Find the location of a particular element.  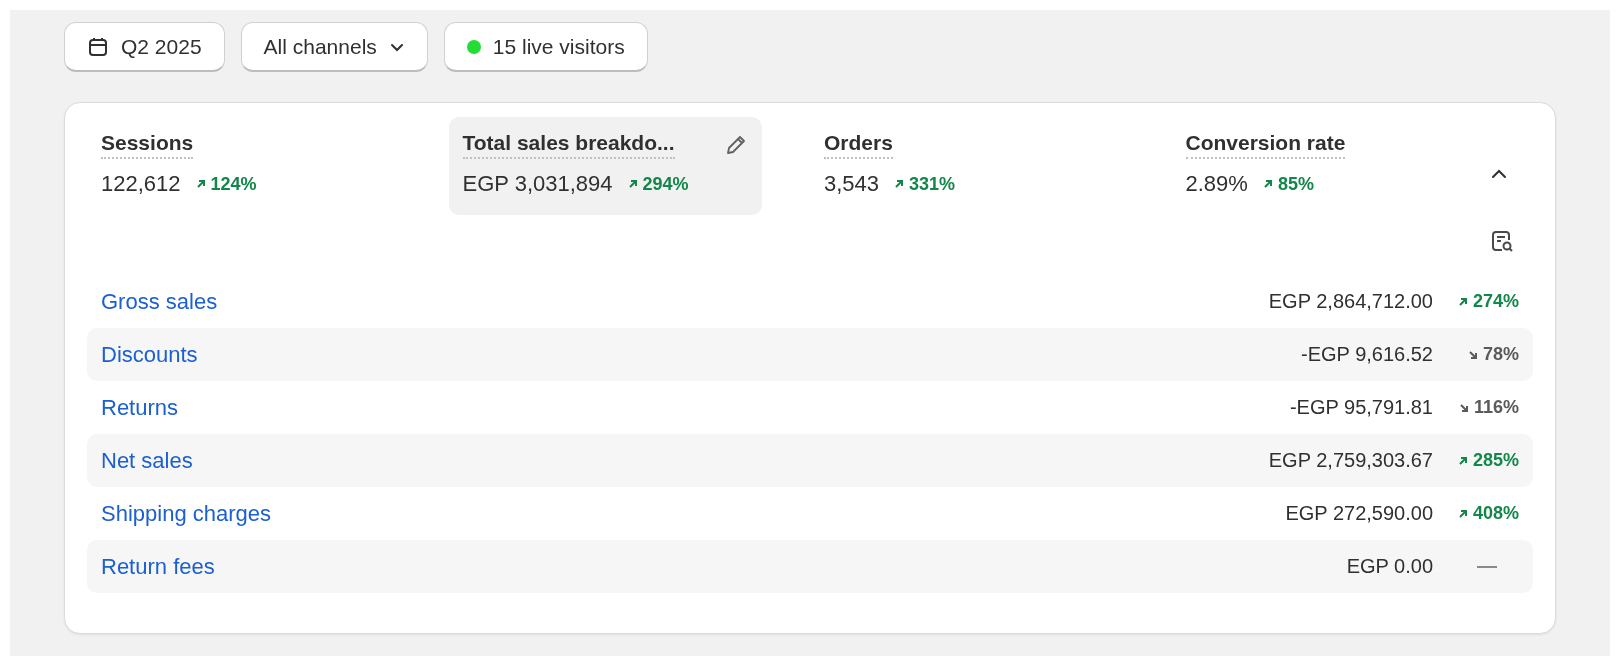

breakdown-change: 285% is located at coordinates (1495, 460).